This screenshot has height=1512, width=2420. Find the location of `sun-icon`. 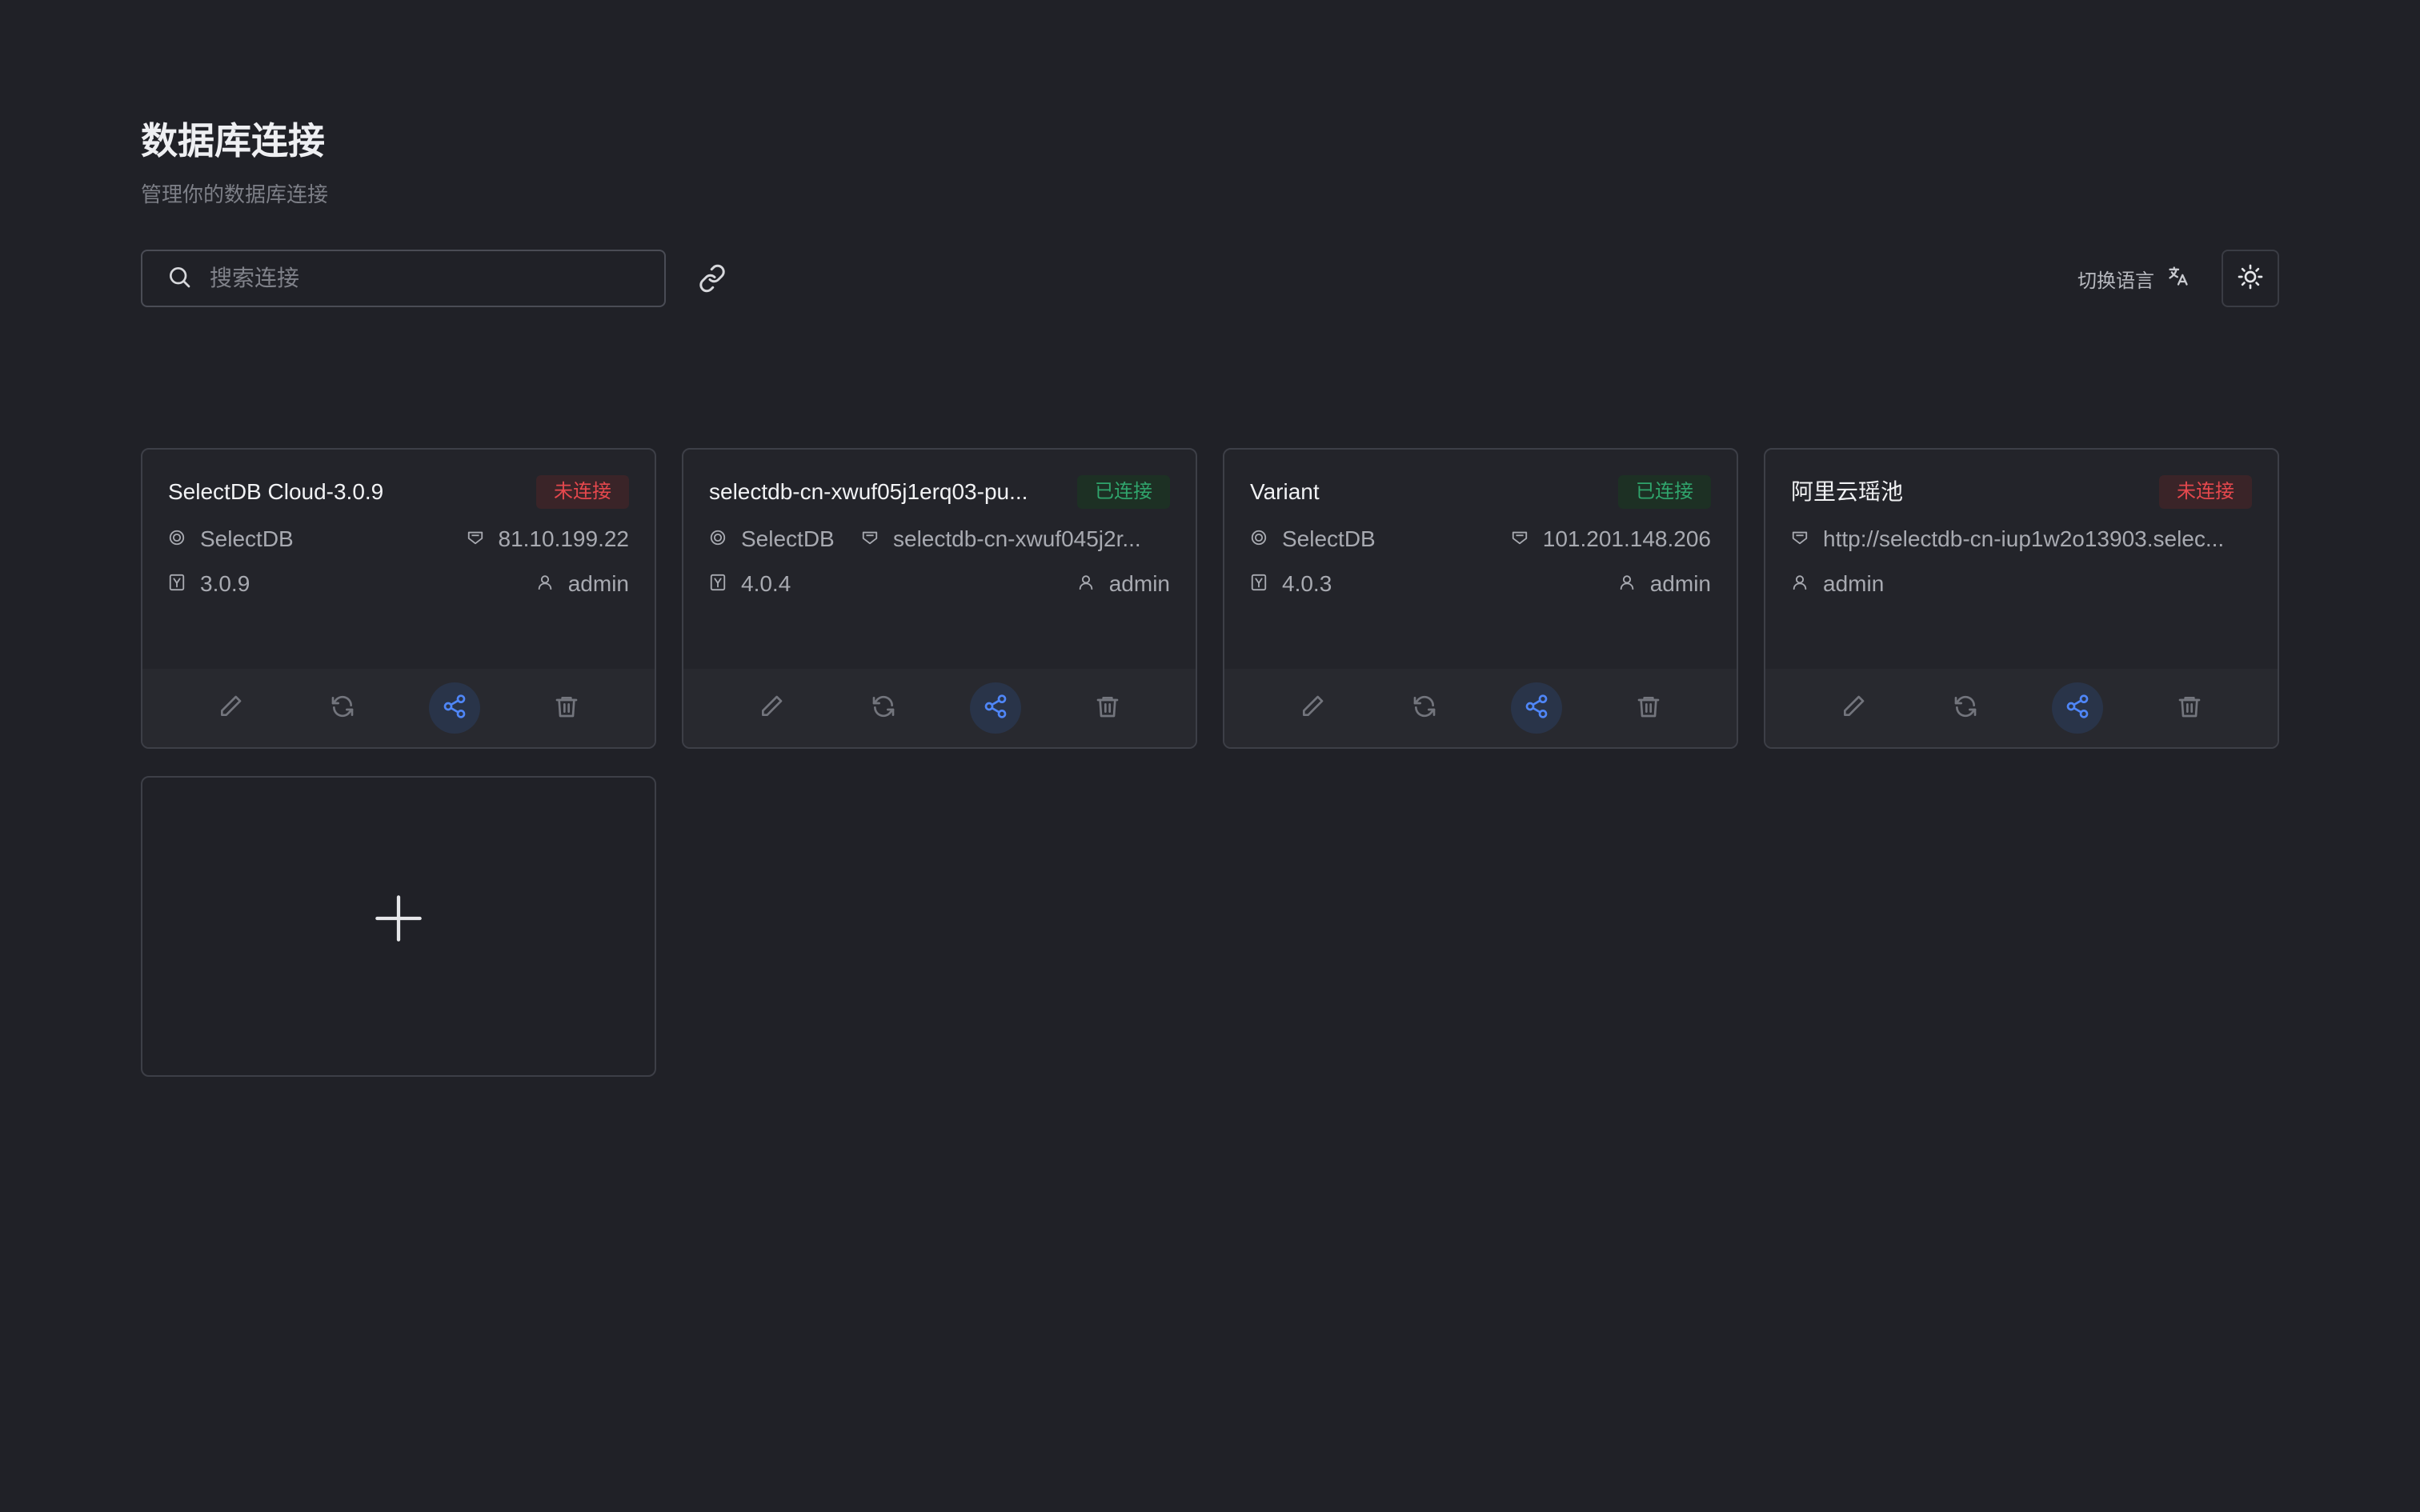

sun-icon is located at coordinates (2250, 279).